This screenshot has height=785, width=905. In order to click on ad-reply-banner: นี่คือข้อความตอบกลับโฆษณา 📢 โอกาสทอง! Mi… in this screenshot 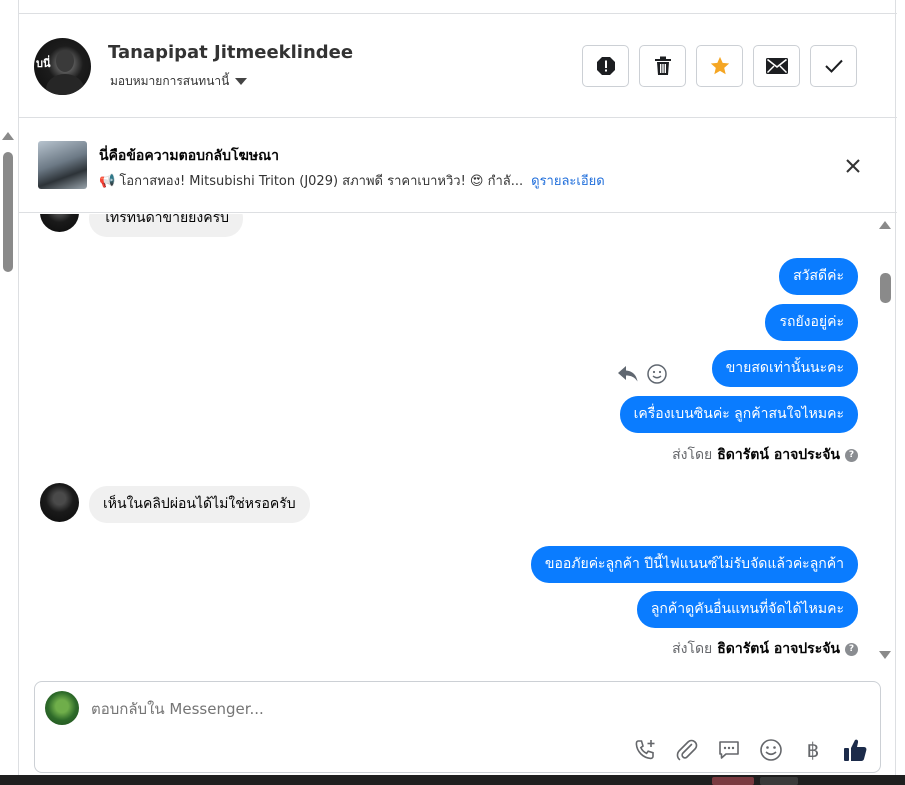, I will do `click(458, 166)`.